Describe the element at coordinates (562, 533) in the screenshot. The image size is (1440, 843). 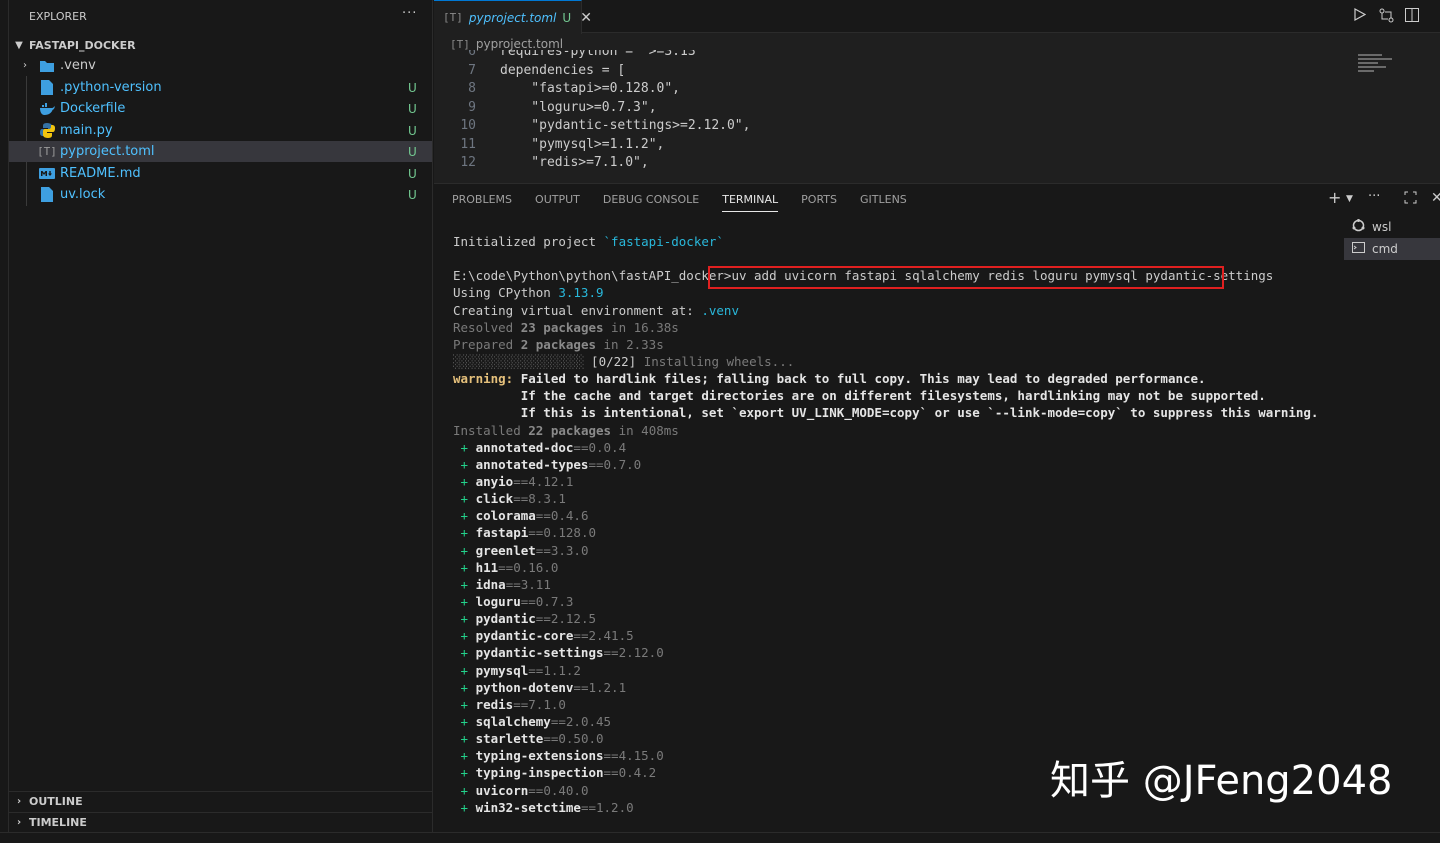
I see `package-version: ==0.128.0` at that location.